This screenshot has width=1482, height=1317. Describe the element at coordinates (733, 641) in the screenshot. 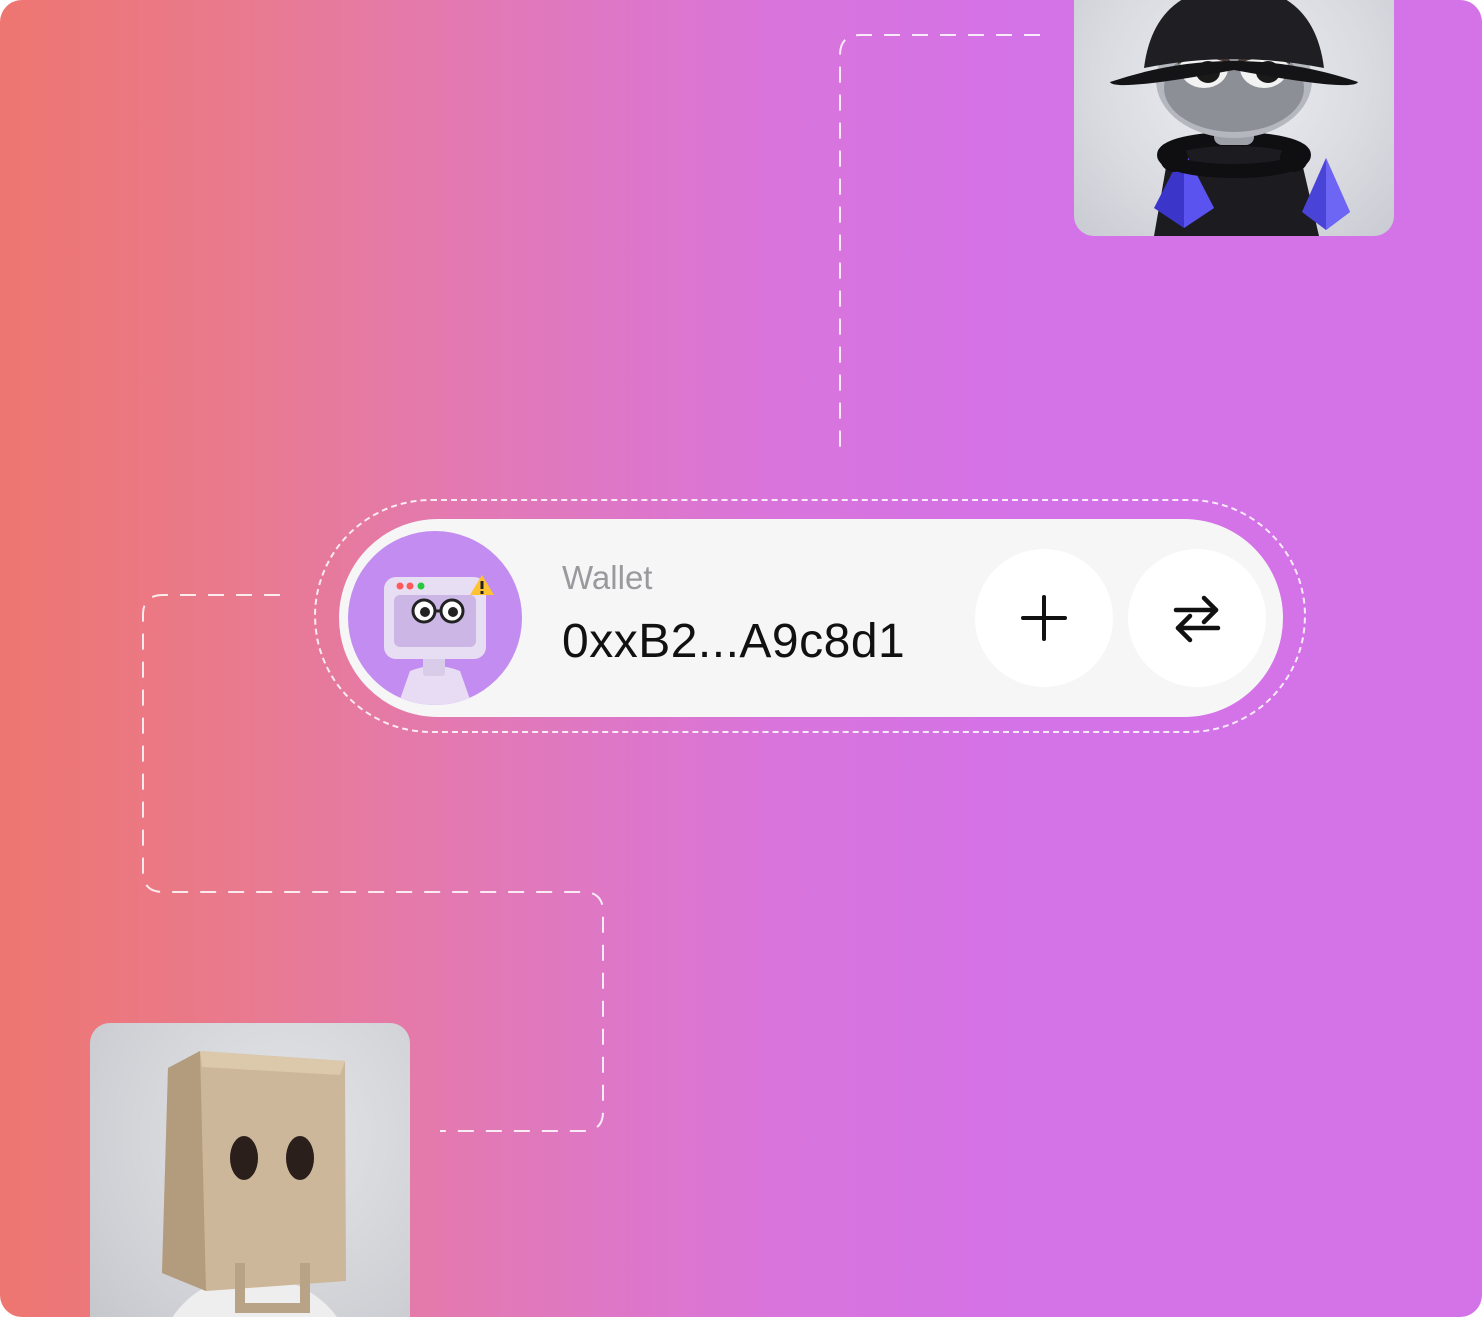

I see `wallet-address: 0xxB2...A9c8d1` at that location.